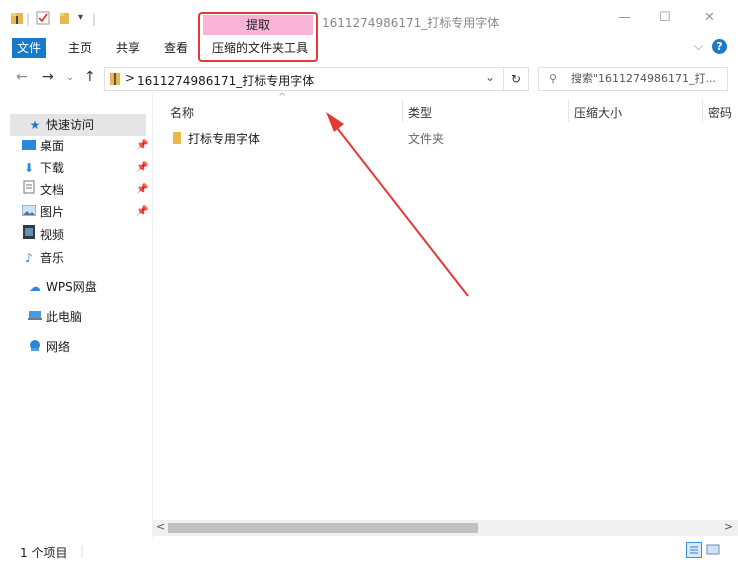  I want to click on scroll-right-icon: >, so click(728, 526).